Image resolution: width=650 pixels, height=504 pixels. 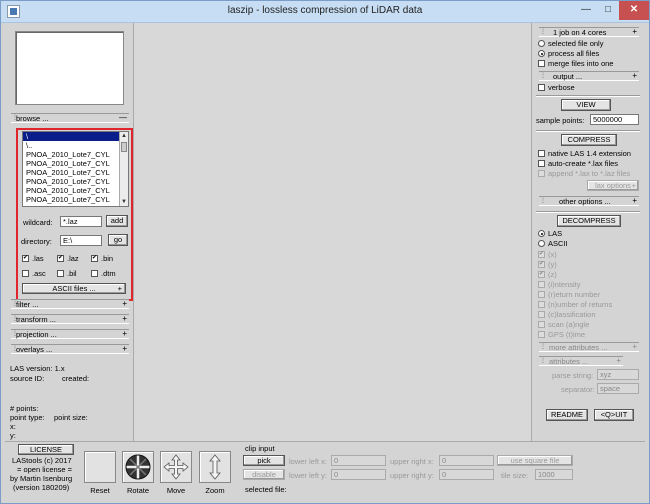 I want to click on auto-create-lax-checkbox, so click(x=541, y=163).